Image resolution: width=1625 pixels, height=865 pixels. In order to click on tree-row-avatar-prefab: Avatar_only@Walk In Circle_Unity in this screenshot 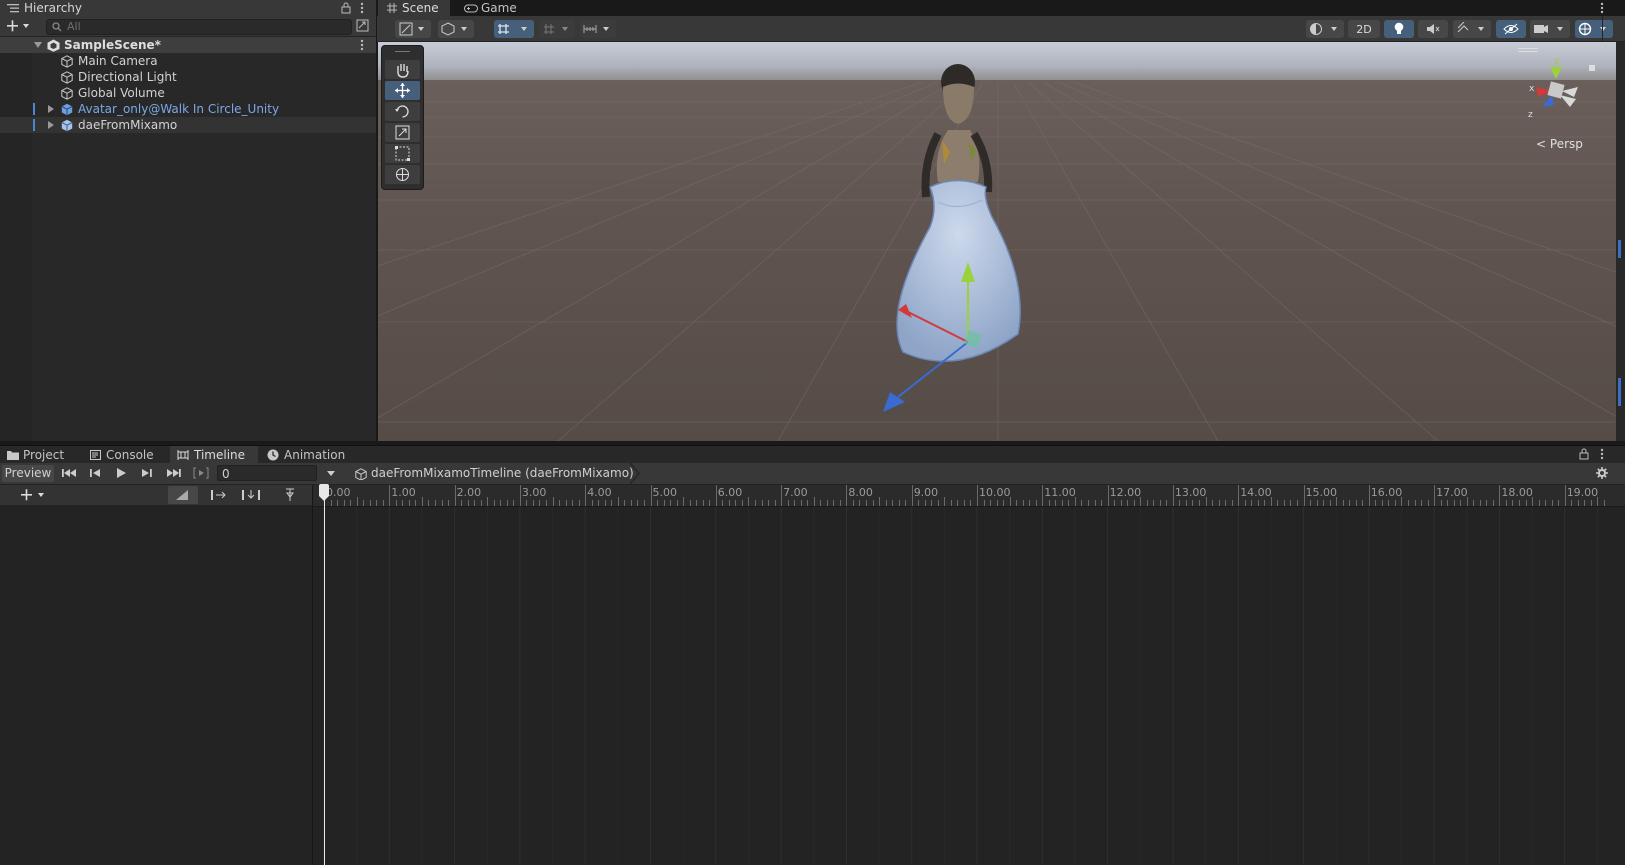, I will do `click(188, 109)`.